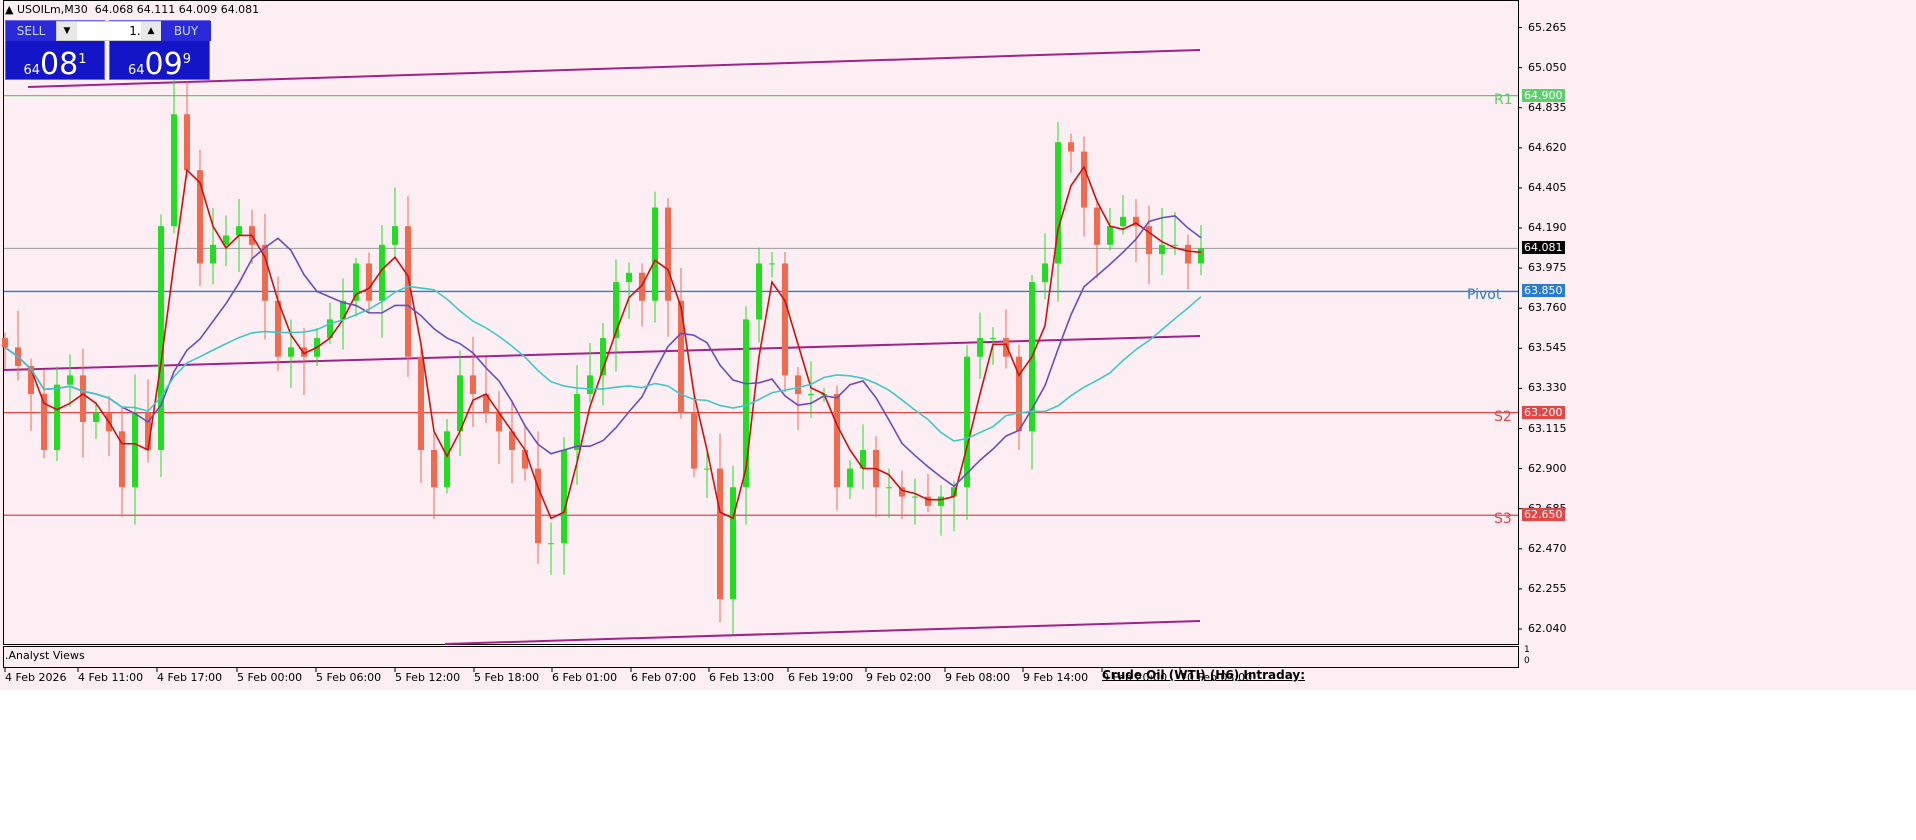 The height and width of the screenshot is (840, 1916). I want to click on ohlc-values: 64.068 64.111 64.009 64.081, so click(177, 9).